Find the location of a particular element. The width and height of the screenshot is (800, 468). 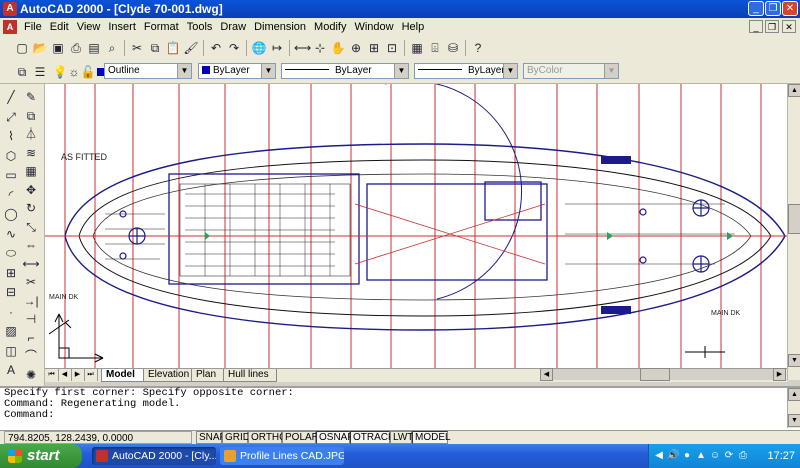

break-icon: ⊣ is located at coordinates (31, 319).